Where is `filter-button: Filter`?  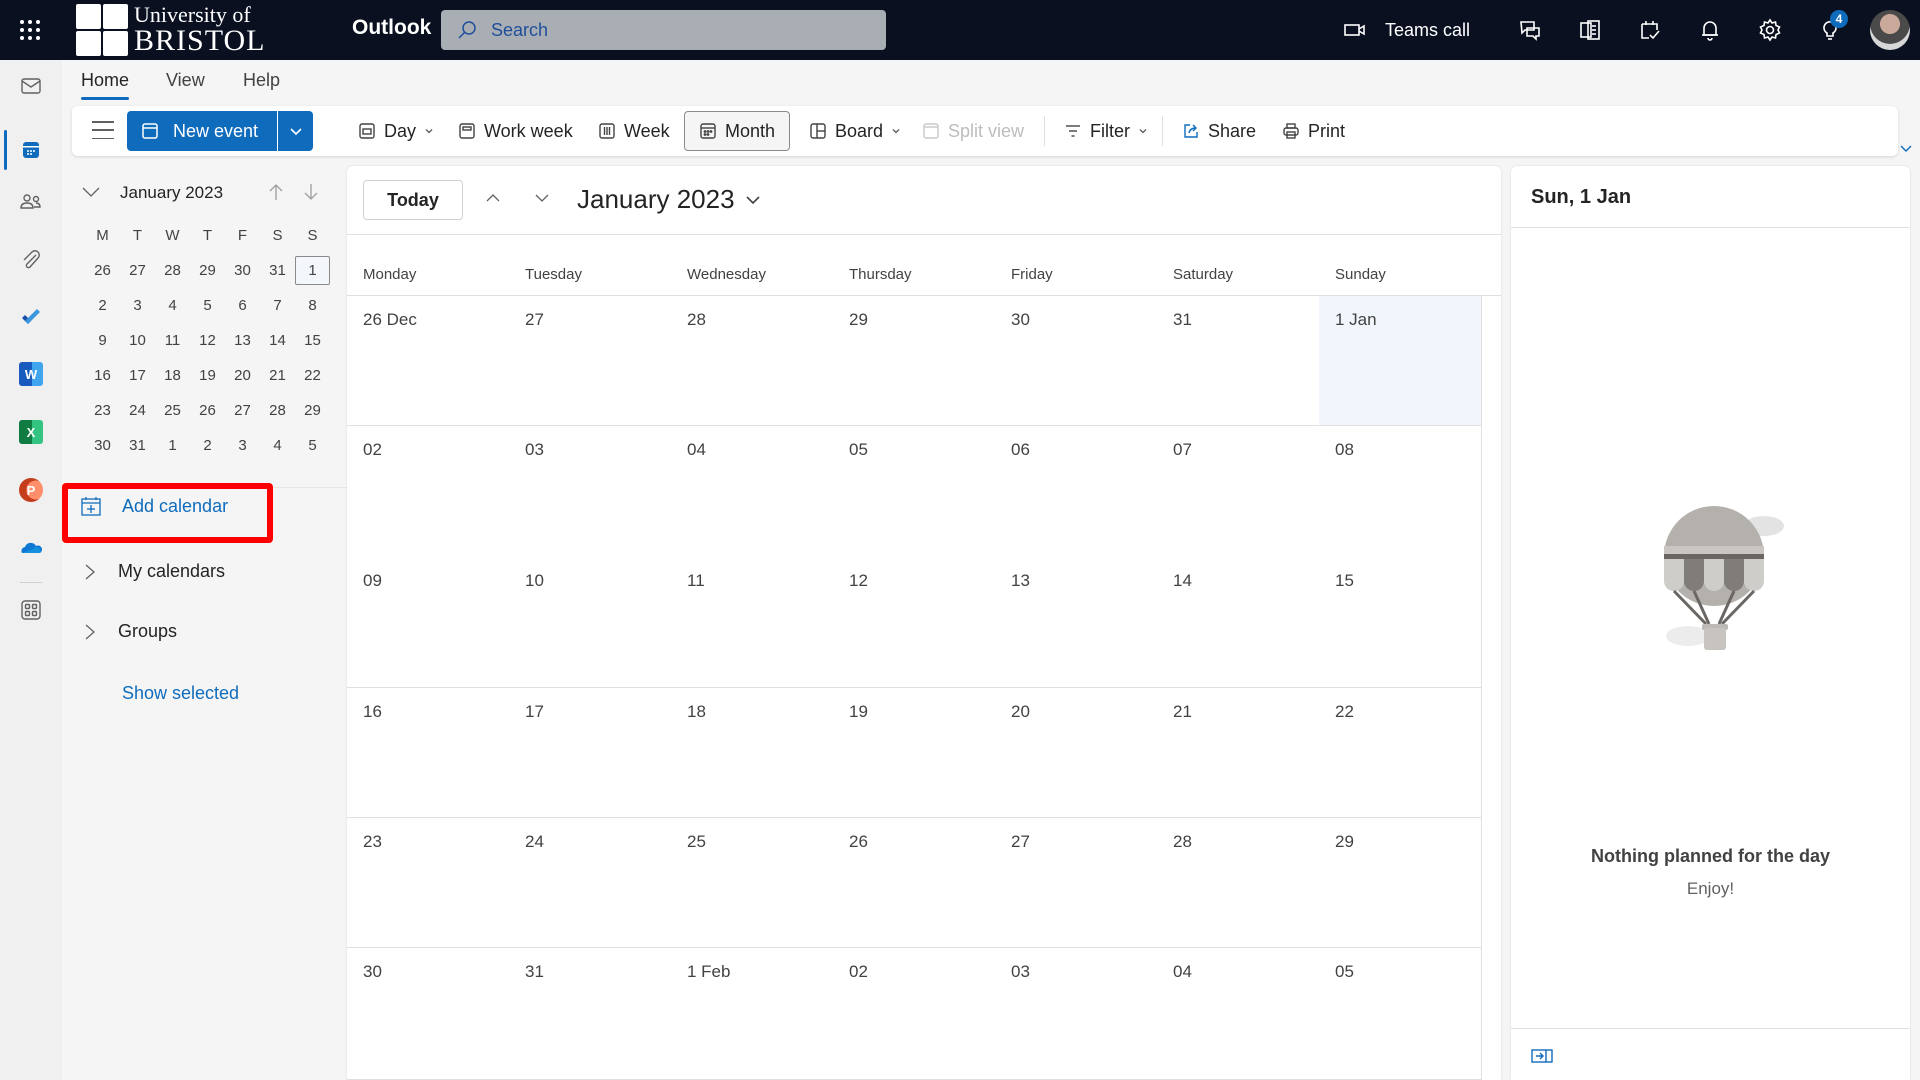 filter-button: Filter is located at coordinates (1106, 131).